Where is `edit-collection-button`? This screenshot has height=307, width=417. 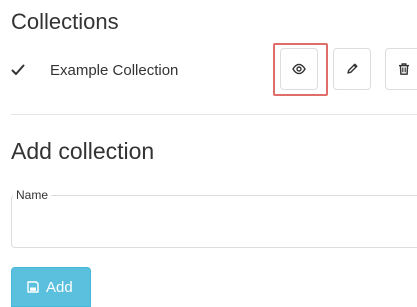 edit-collection-button is located at coordinates (352, 69).